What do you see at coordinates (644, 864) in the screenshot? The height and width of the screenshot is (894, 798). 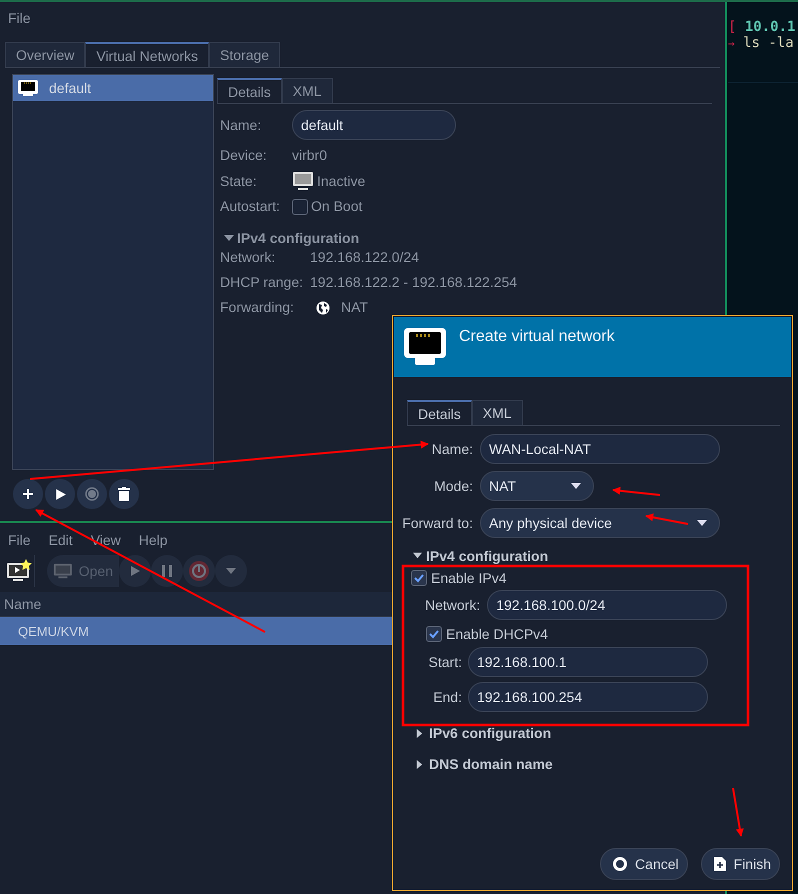 I see `cancel-button: Cancel` at bounding box center [644, 864].